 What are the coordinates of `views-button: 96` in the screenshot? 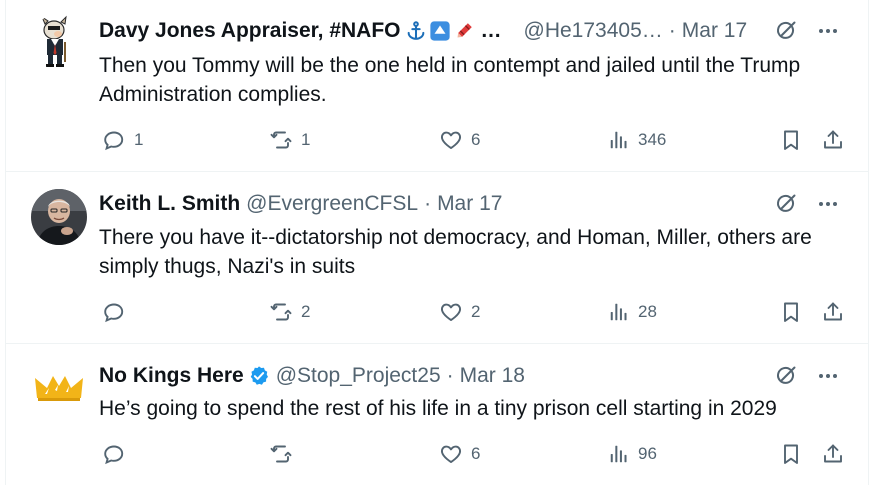 It's located at (632, 454).